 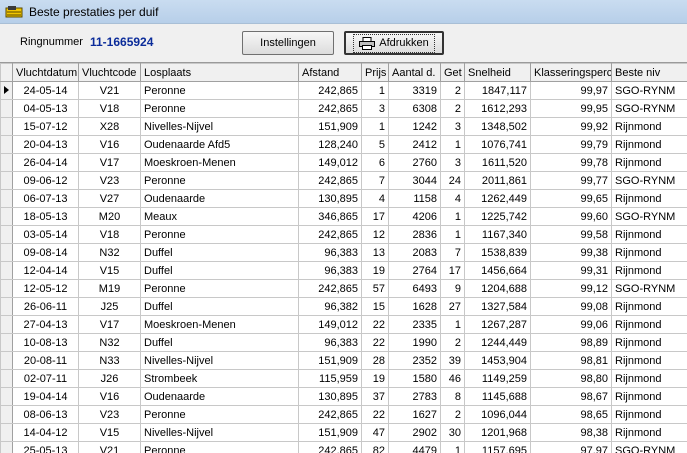 I want to click on cell-vluchtdatum: 09-08-14, so click(x=45, y=252).